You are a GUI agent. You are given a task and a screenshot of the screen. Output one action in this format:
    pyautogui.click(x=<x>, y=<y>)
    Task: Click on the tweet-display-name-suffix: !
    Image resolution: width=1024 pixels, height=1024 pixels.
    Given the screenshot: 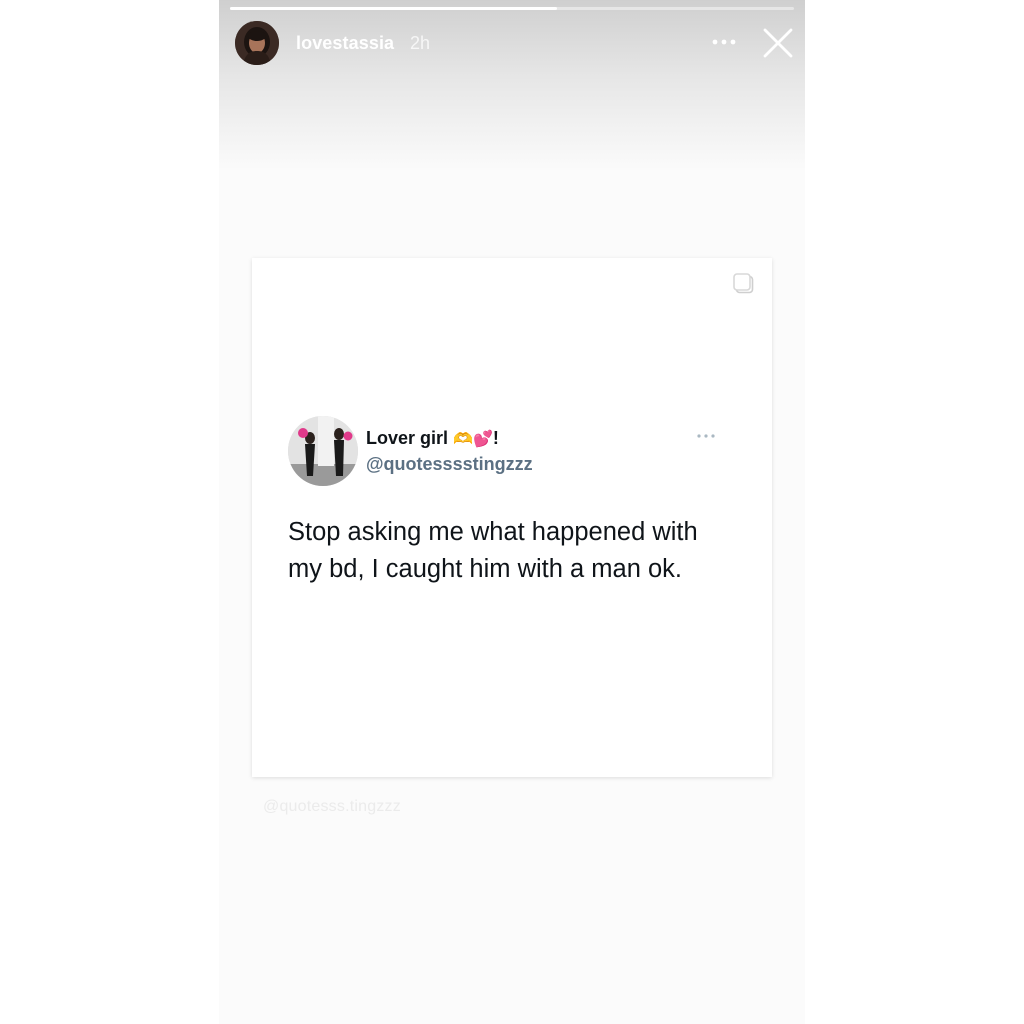 What is the action you would take?
    pyautogui.click(x=495, y=438)
    